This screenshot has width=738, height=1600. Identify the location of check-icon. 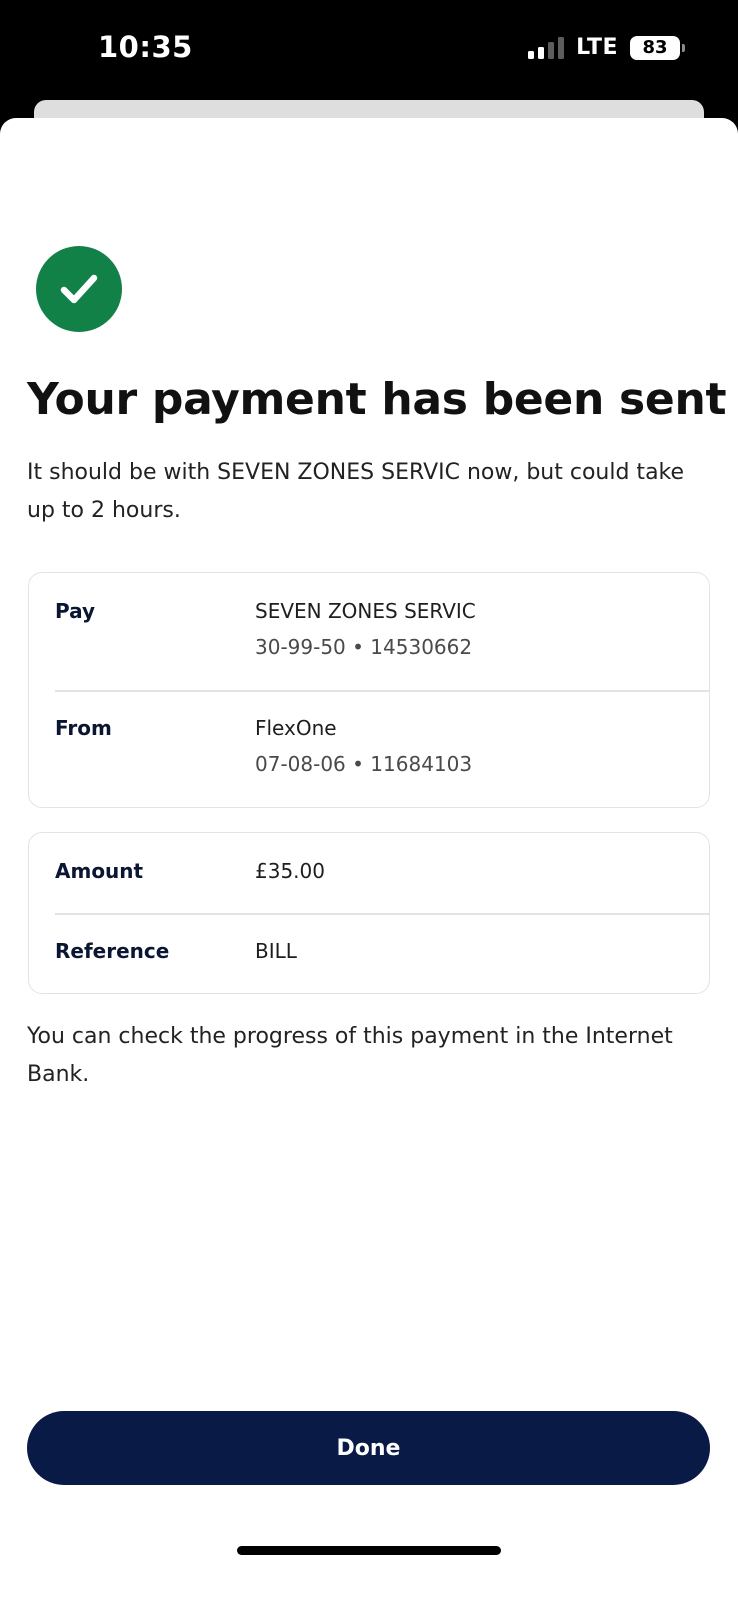
(79, 289).